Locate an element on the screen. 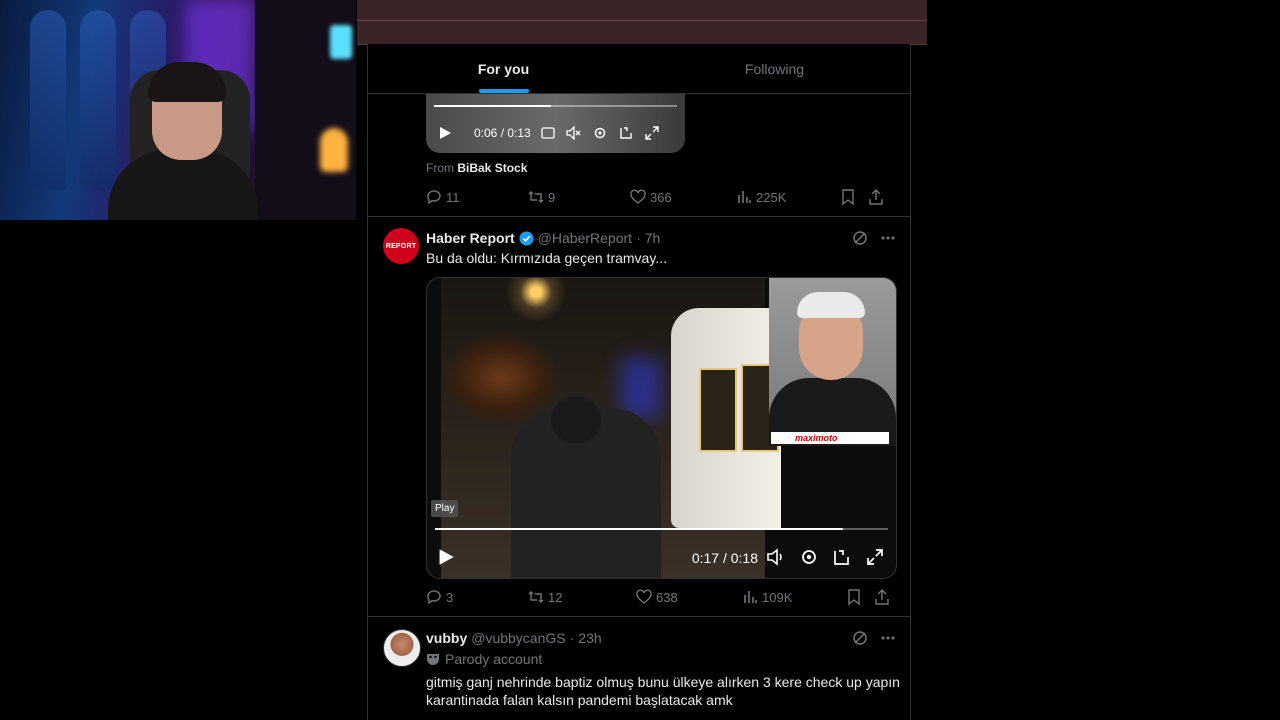 Image resolution: width=1280 pixels, height=720 pixels. like-count: 366 is located at coordinates (661, 197).